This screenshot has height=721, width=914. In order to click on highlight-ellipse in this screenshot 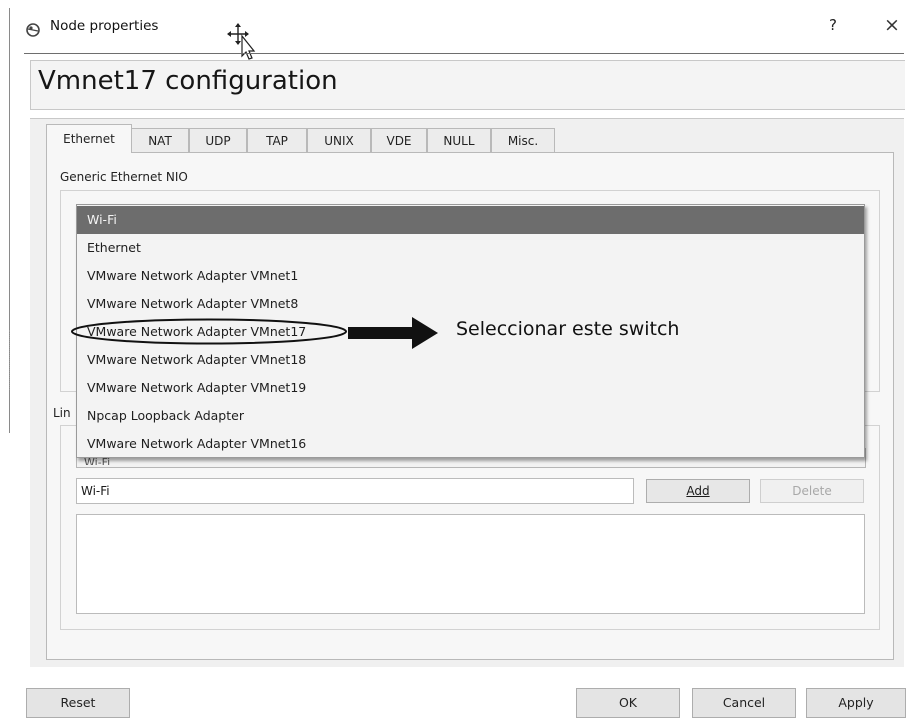, I will do `click(209, 331)`.